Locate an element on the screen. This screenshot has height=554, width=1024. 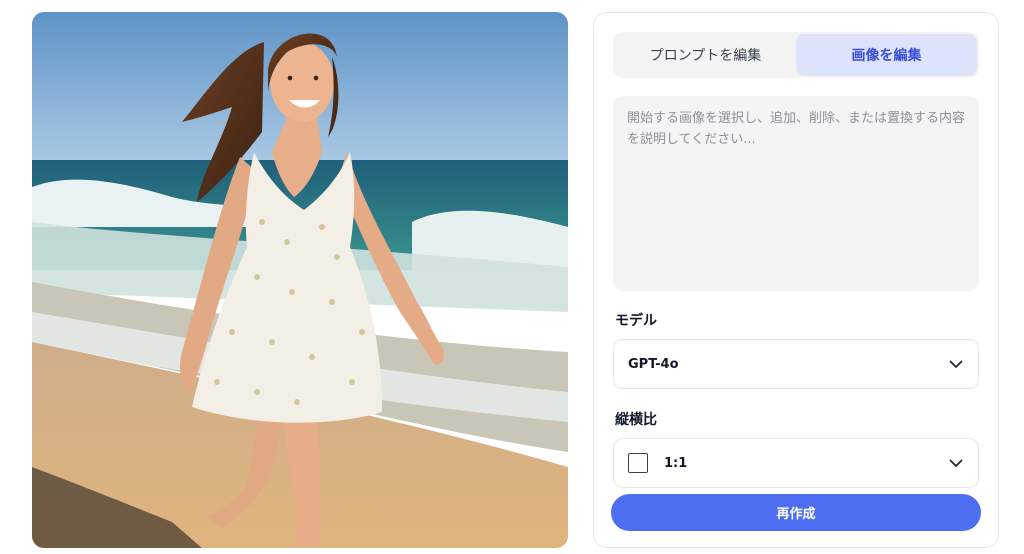
square-ratio-icon is located at coordinates (638, 463).